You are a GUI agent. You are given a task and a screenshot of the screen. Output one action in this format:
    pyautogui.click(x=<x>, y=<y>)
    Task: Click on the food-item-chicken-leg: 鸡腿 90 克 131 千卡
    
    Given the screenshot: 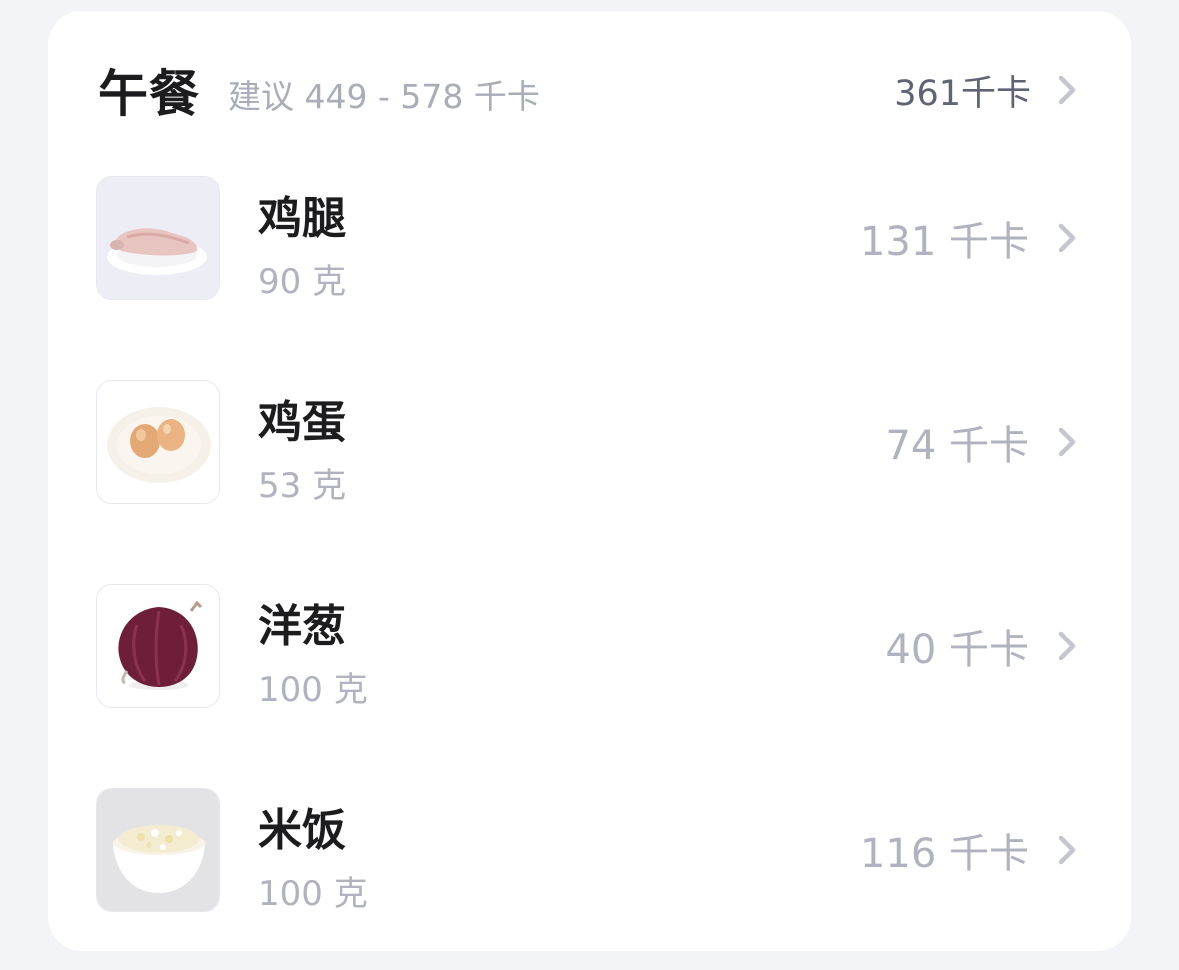 What is the action you would take?
    pyautogui.click(x=588, y=238)
    